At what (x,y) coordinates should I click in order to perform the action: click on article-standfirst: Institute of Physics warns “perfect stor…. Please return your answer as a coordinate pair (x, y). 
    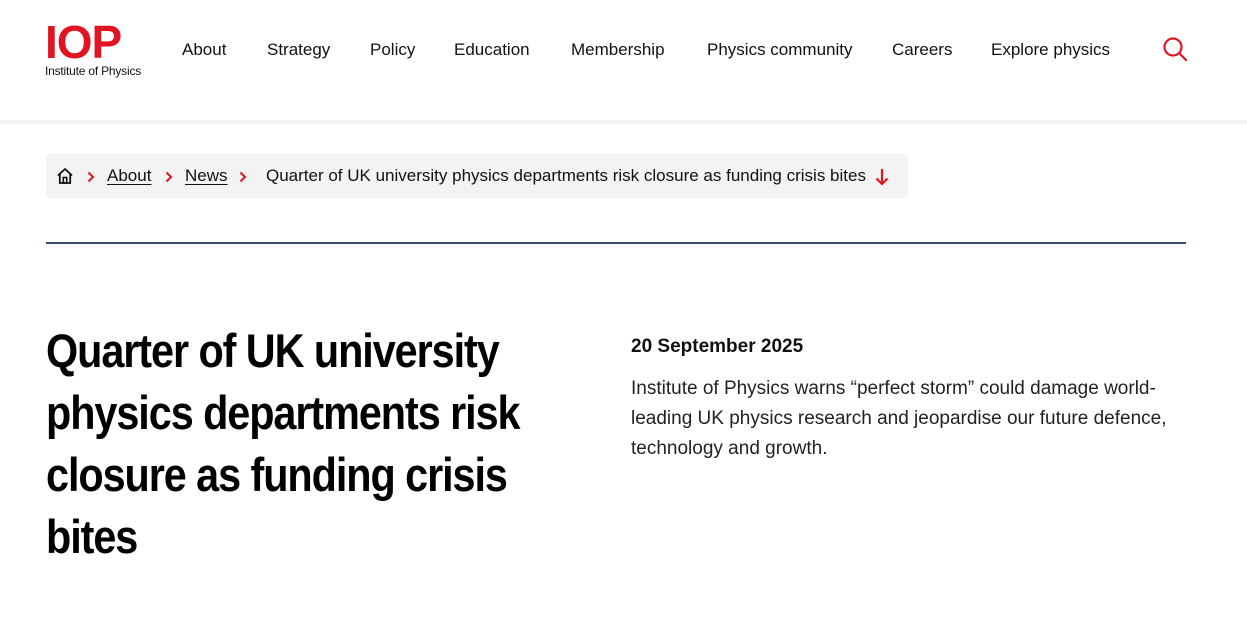
    Looking at the image, I should click on (899, 418).